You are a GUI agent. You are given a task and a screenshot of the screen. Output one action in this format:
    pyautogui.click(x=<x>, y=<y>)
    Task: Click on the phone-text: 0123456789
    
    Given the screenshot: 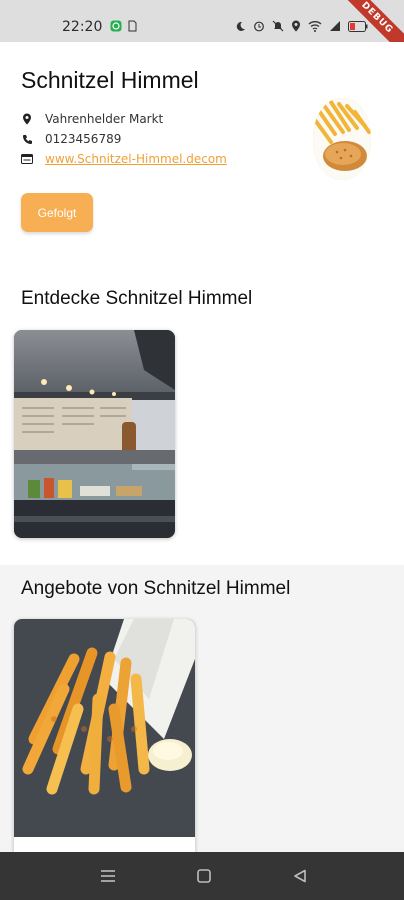 What is the action you would take?
    pyautogui.click(x=83, y=139)
    